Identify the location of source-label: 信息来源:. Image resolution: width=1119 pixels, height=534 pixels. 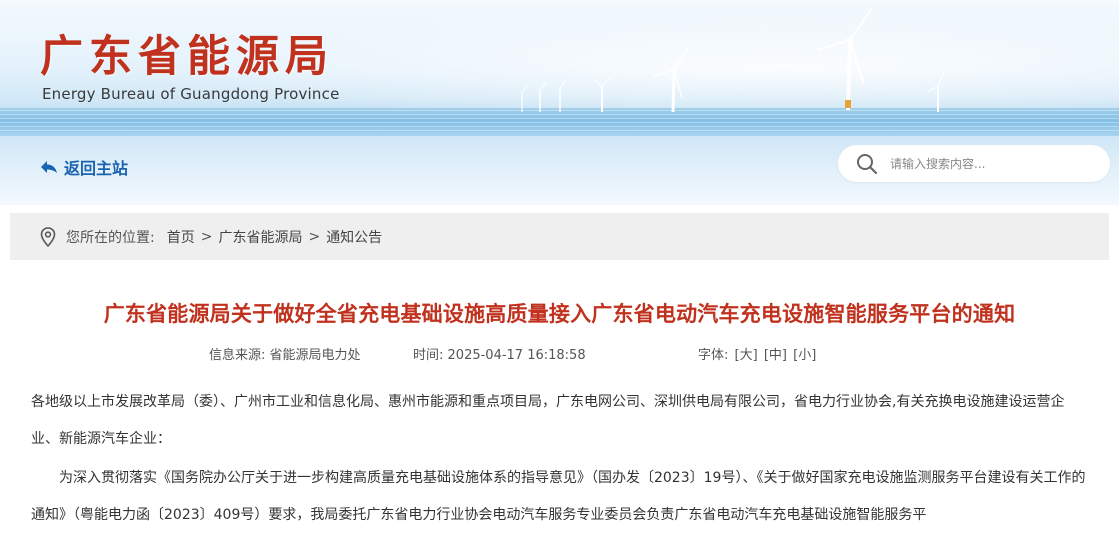
(237, 355).